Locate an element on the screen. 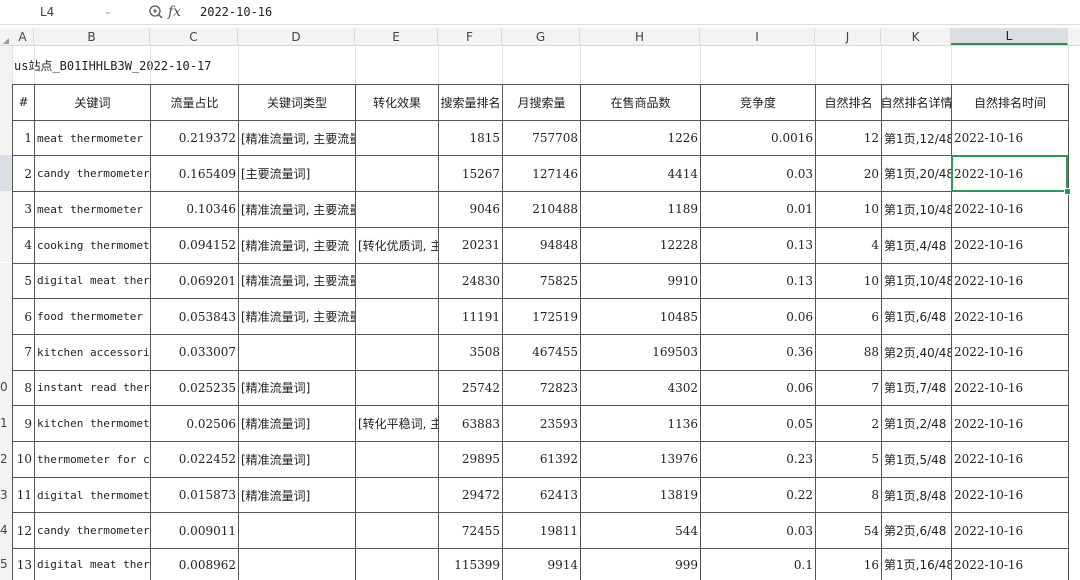  table-cell: 24830 is located at coordinates (470, 281).